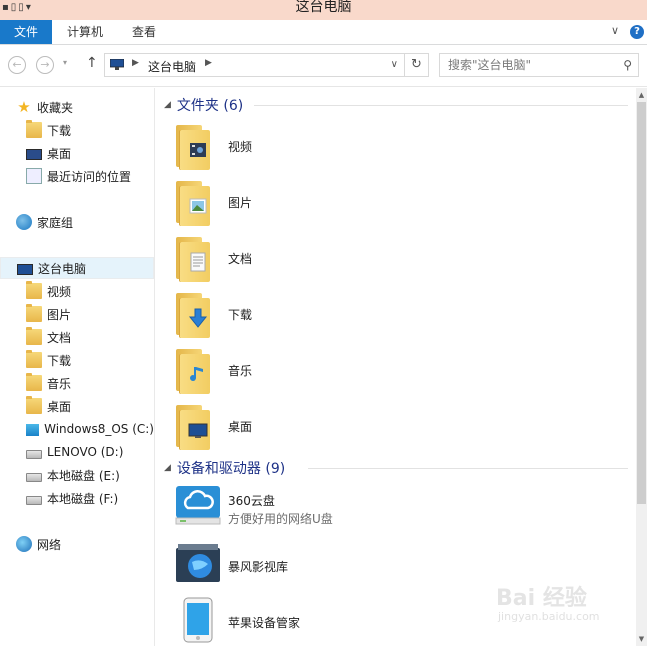 Image resolution: width=647 pixels, height=646 pixels. What do you see at coordinates (83, 475) in the screenshot?
I see `sidebar-item-label: 本地磁盘 (E:)` at bounding box center [83, 475].